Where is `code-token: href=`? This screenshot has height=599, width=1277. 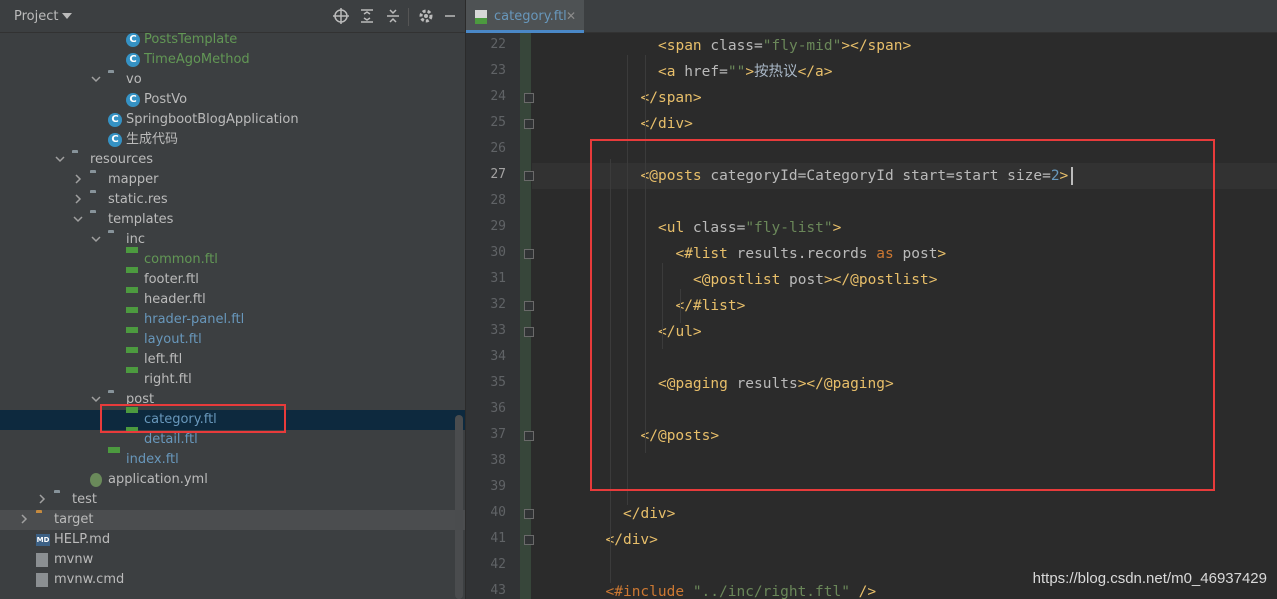 code-token: href= is located at coordinates (706, 72).